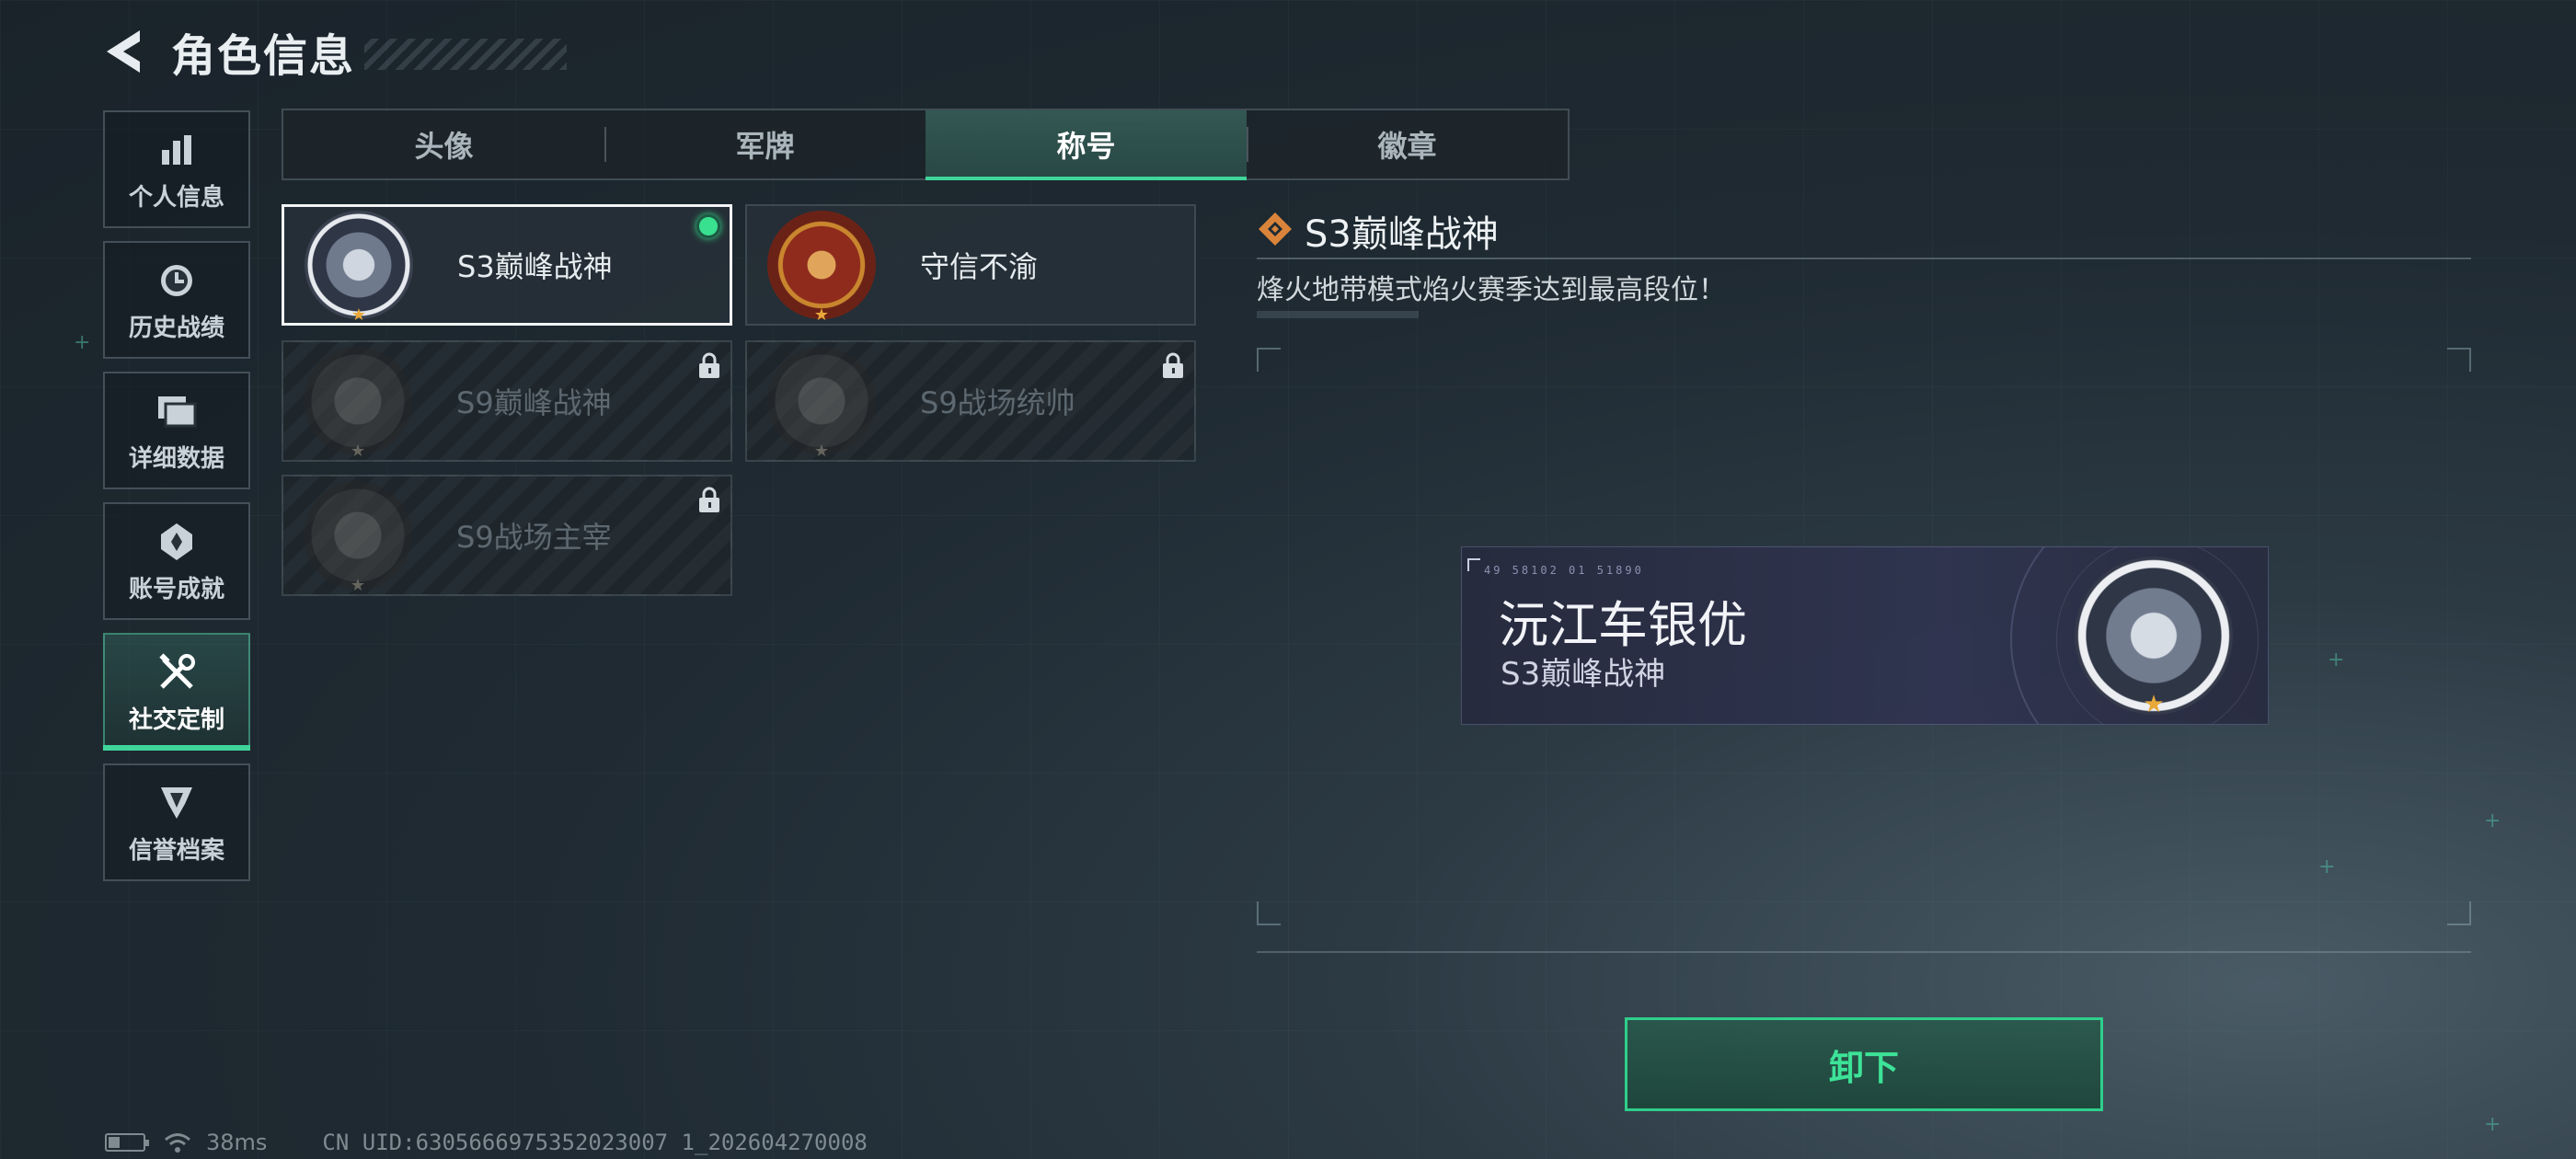  I want to click on sidebar-item-label: 账号成就, so click(176, 589).